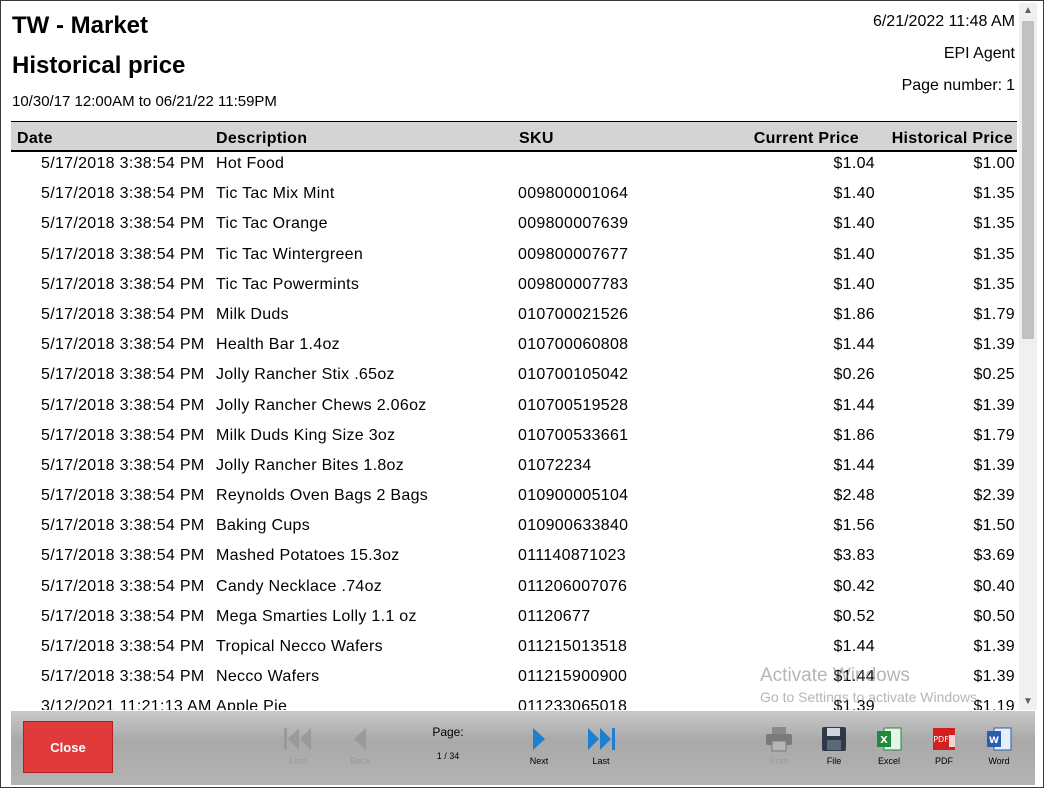 The width and height of the screenshot is (1044, 788). I want to click on word-export-button: W Word, so click(999, 745).